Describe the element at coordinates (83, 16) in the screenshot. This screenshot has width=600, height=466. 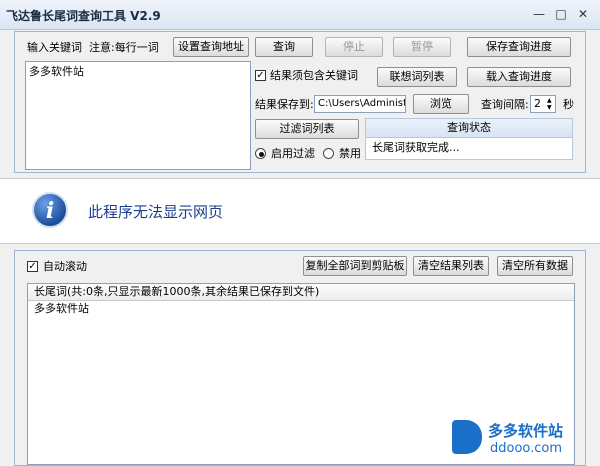
I see `window-title: 飞达鲁长尾词查询工具 V2.9` at that location.